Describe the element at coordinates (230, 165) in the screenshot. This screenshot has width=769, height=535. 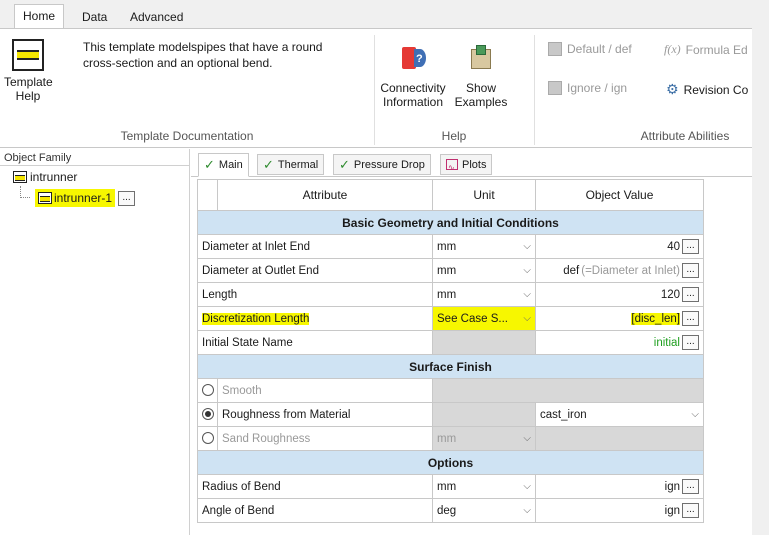
I see `tab-main-label: Main` at that location.